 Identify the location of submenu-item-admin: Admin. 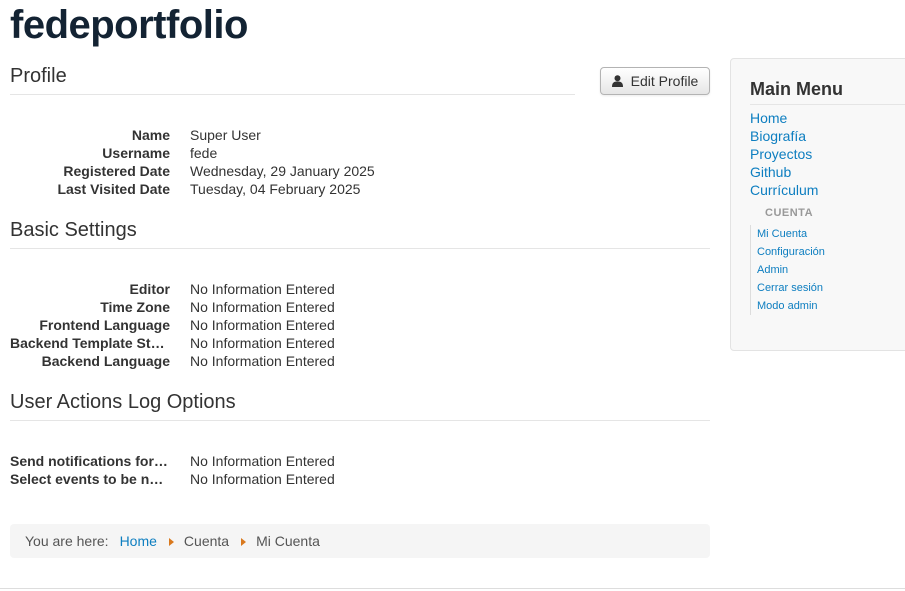
(831, 270).